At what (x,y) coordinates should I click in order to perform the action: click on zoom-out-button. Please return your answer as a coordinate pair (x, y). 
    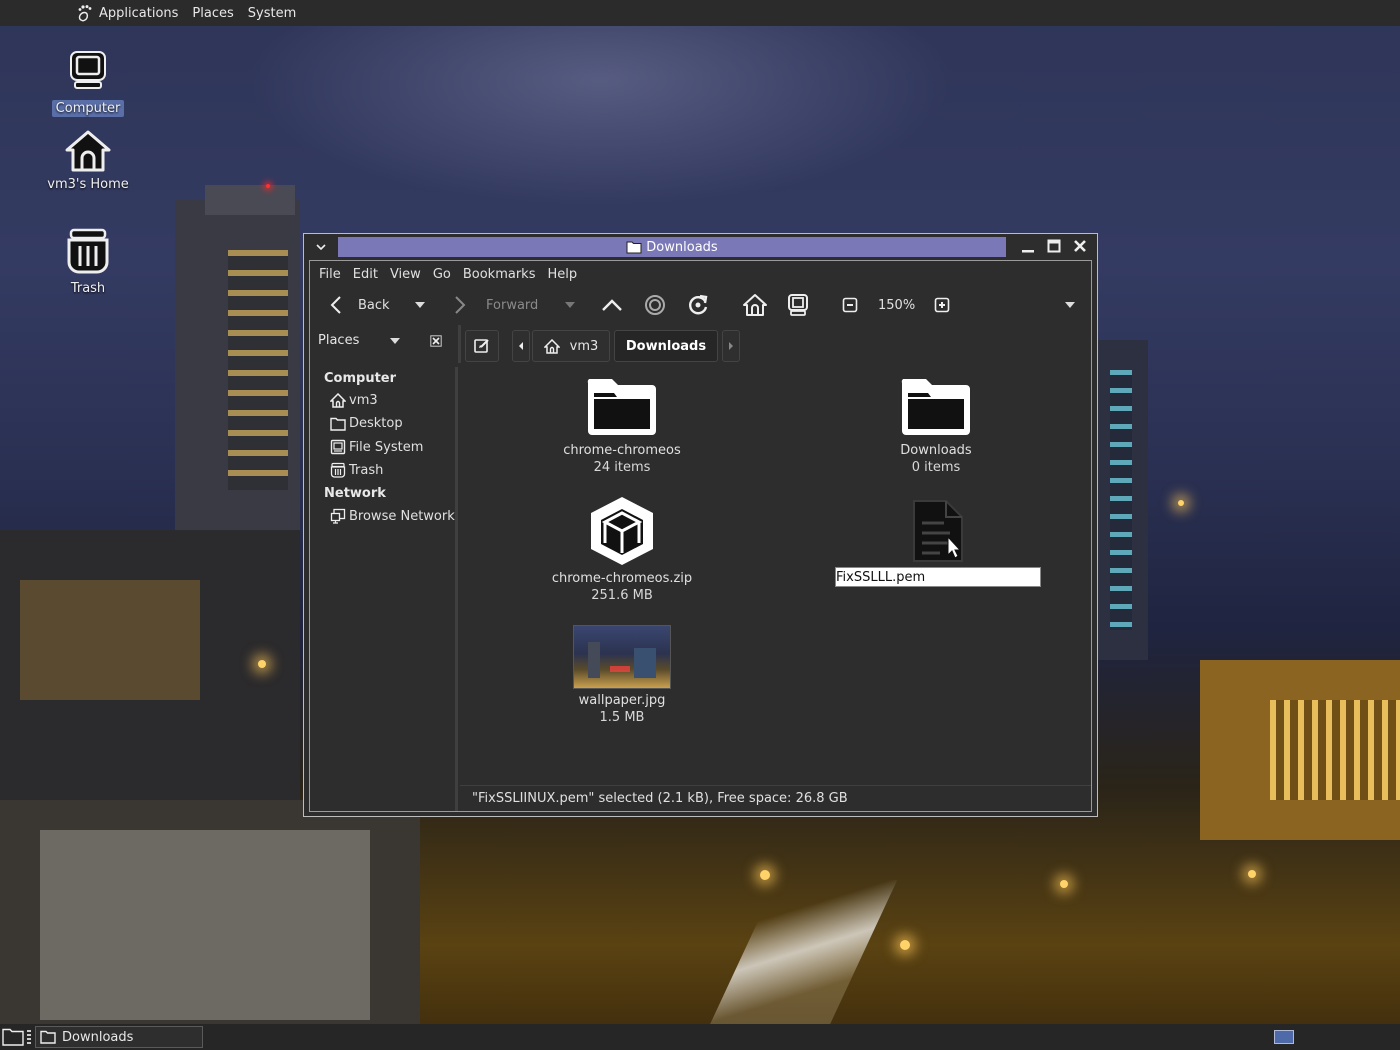
    Looking at the image, I should click on (850, 305).